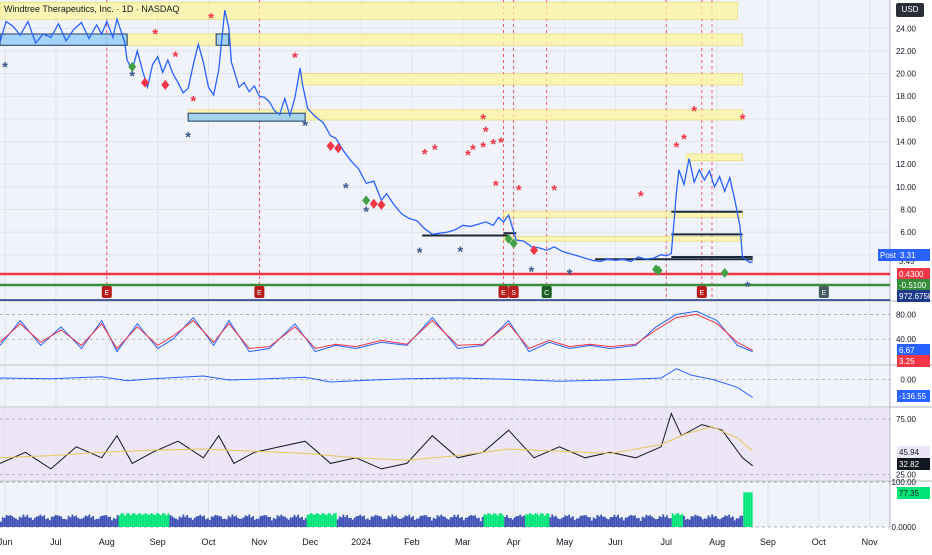  Describe the element at coordinates (910, 10) in the screenshot. I see `currency-button: USD` at that location.